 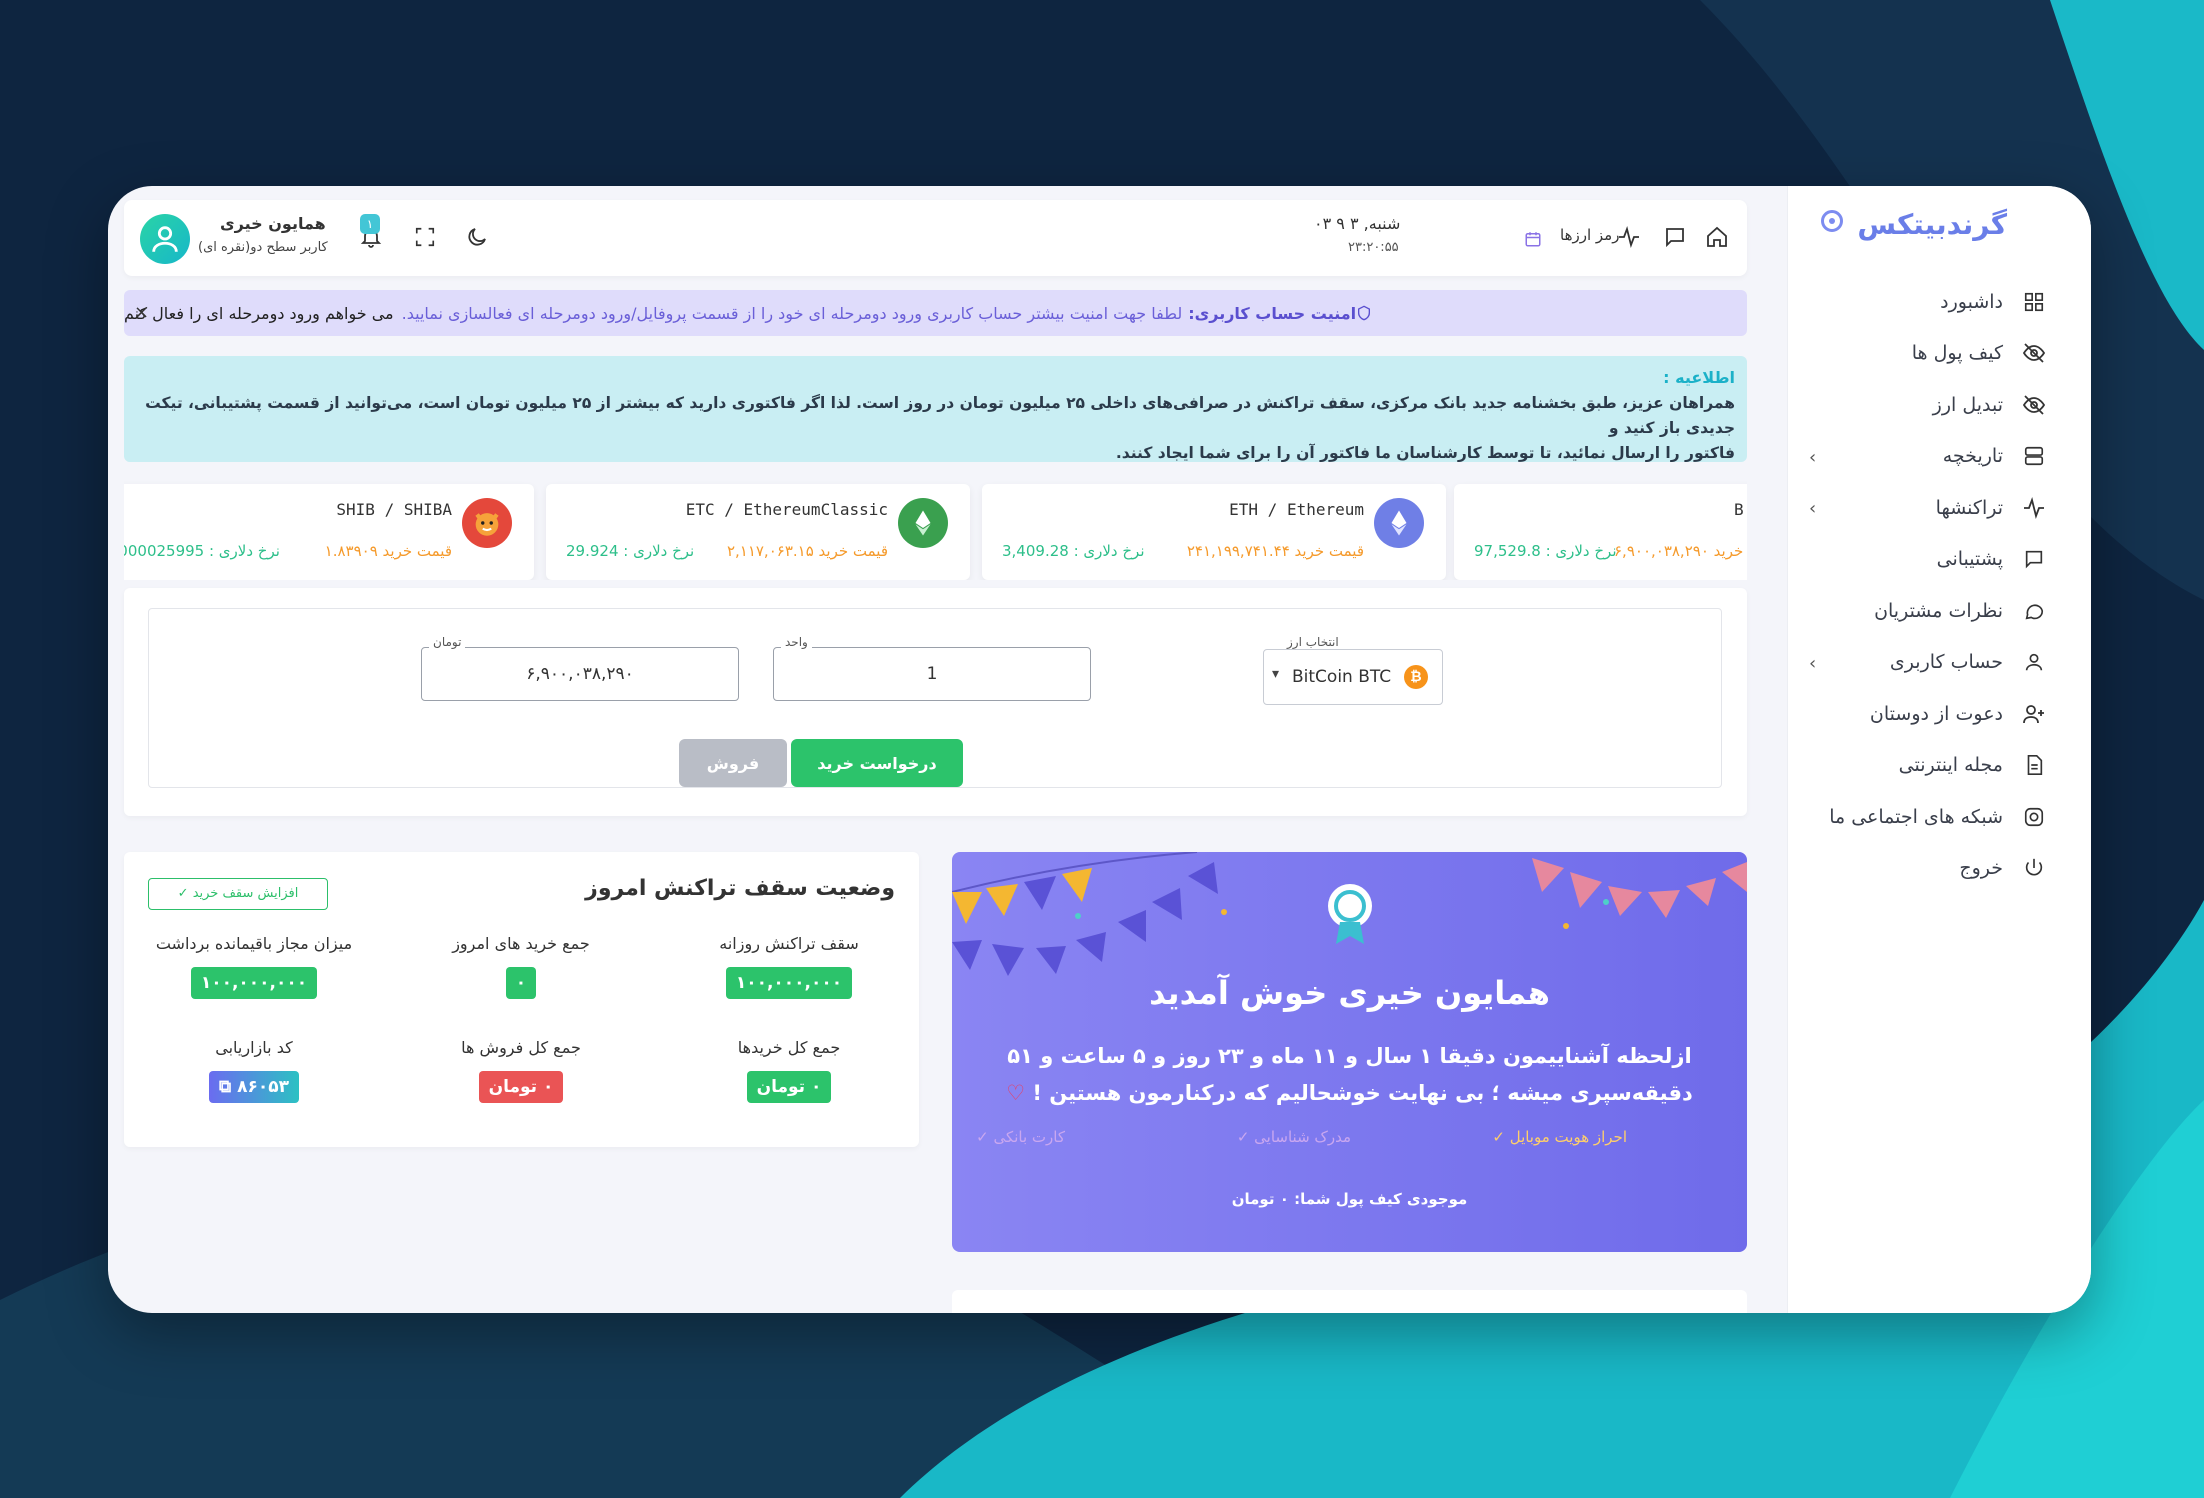 I want to click on ticker-usd-rate: نرخ دلاری : 0.000025995, so click(x=202, y=551).